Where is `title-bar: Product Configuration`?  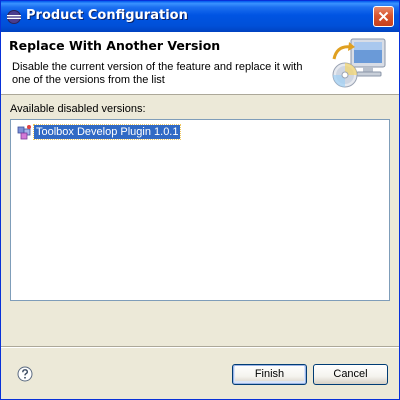 title-bar: Product Configuration is located at coordinates (200, 16).